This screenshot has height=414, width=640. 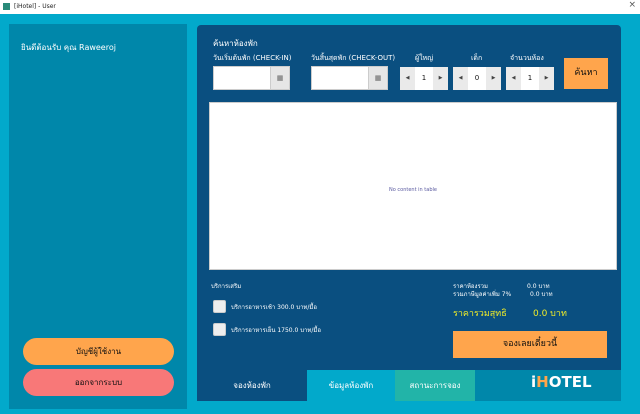 I want to click on tab-booking-status: สถานะการจอง, so click(x=435, y=385).